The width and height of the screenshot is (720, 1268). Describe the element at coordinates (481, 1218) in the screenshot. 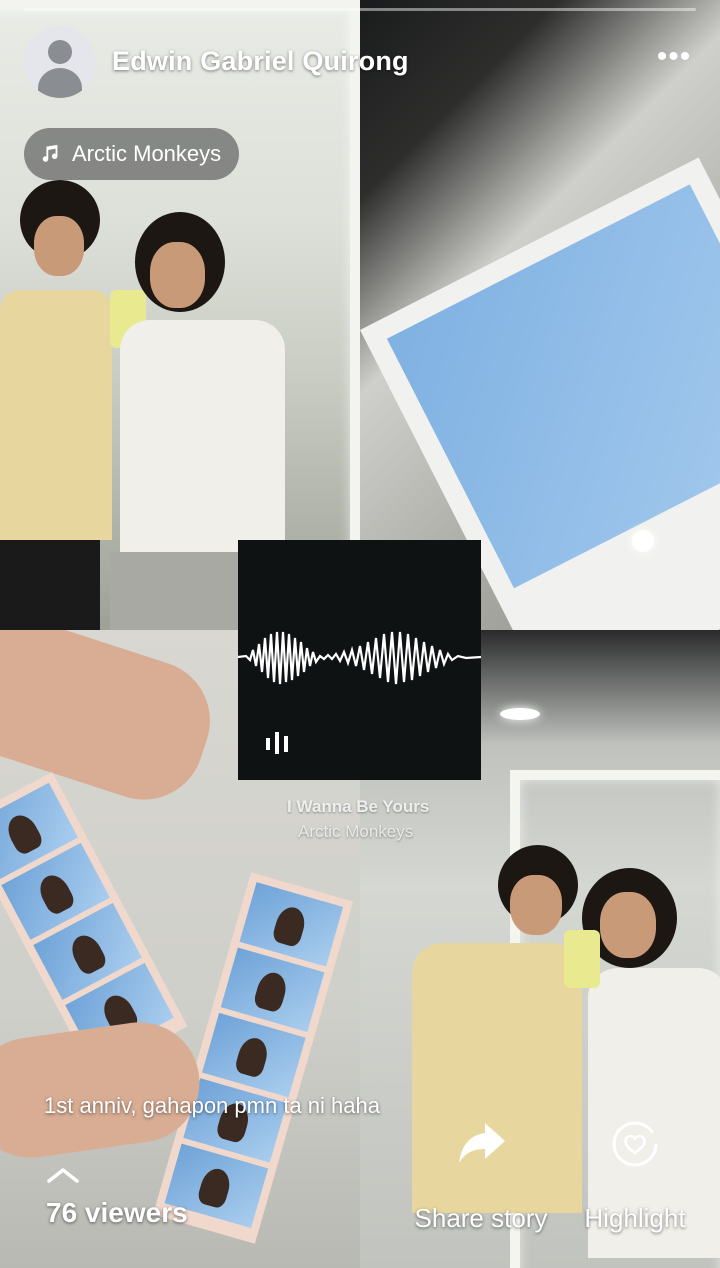

I see `share-story-label: Share story` at that location.